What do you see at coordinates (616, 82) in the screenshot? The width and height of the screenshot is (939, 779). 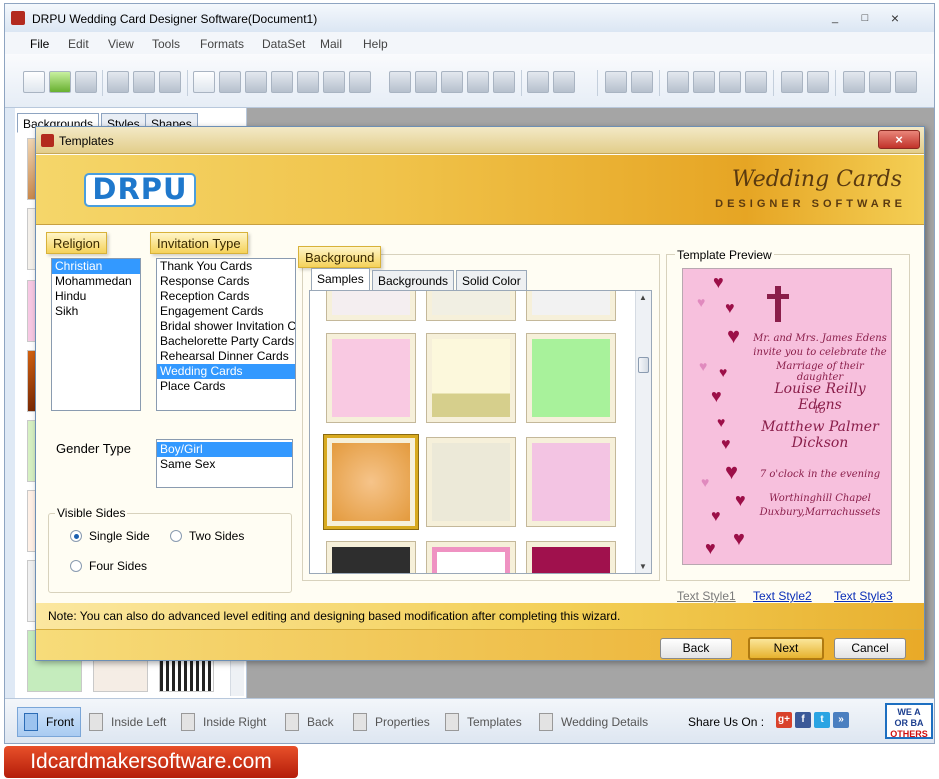 I see `undo-icon` at bounding box center [616, 82].